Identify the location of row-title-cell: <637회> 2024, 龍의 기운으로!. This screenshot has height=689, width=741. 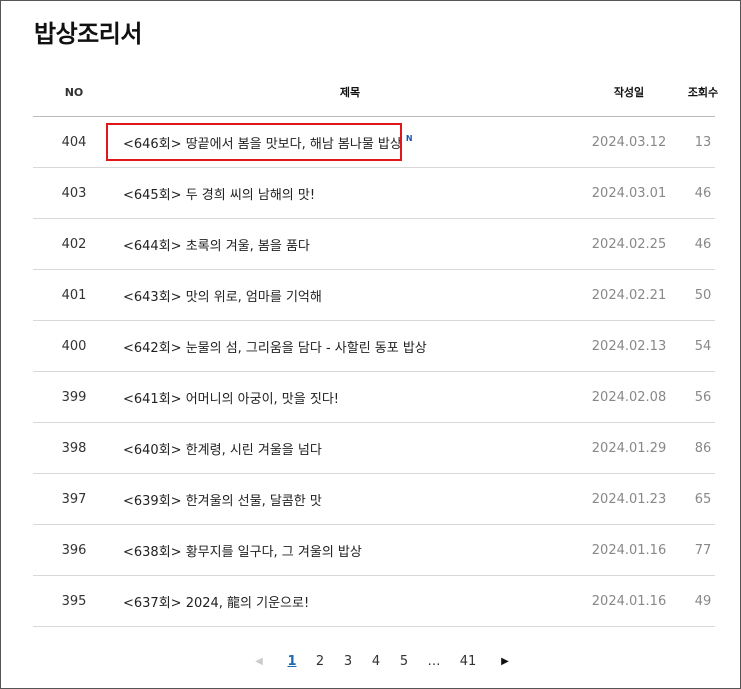
(348, 601).